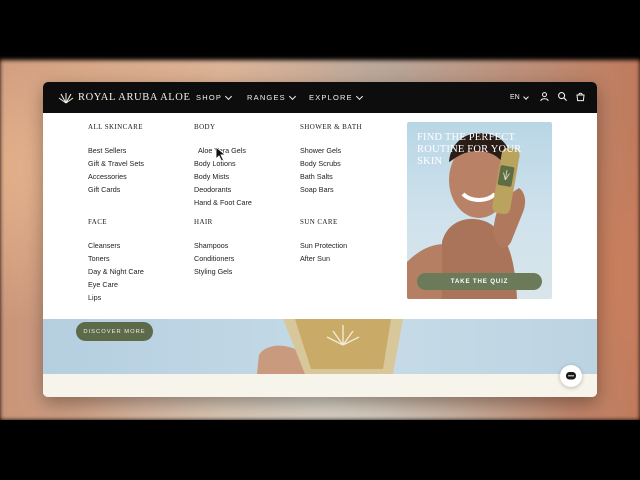  I want to click on mouse-cursor-icon, so click(221, 154).